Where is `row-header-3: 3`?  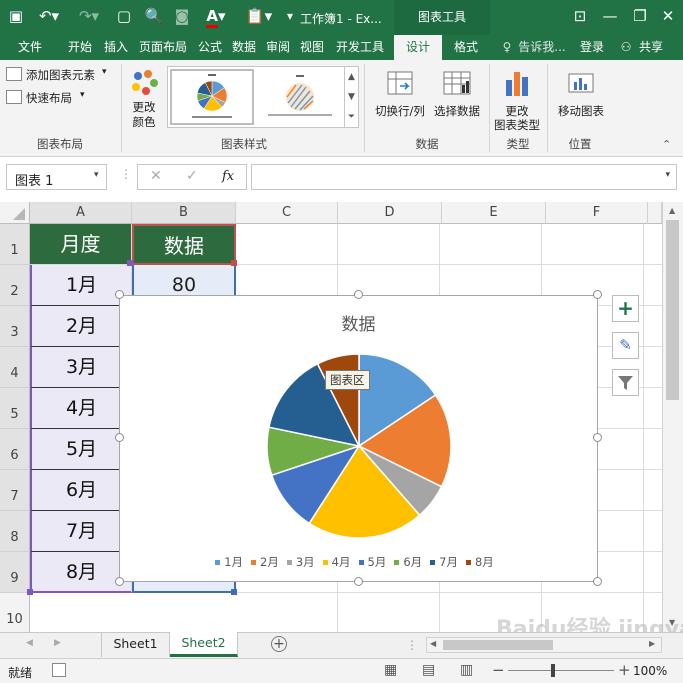
row-header-3: 3 is located at coordinates (15, 326).